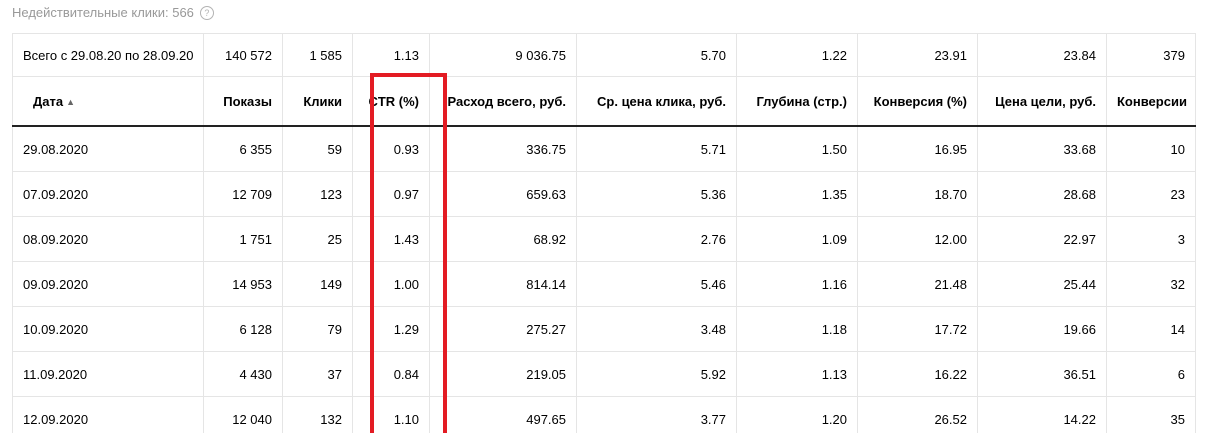 The height and width of the screenshot is (433, 1230). Describe the element at coordinates (1042, 55) in the screenshot. I see `totals-goal-cost: 23.84` at that location.